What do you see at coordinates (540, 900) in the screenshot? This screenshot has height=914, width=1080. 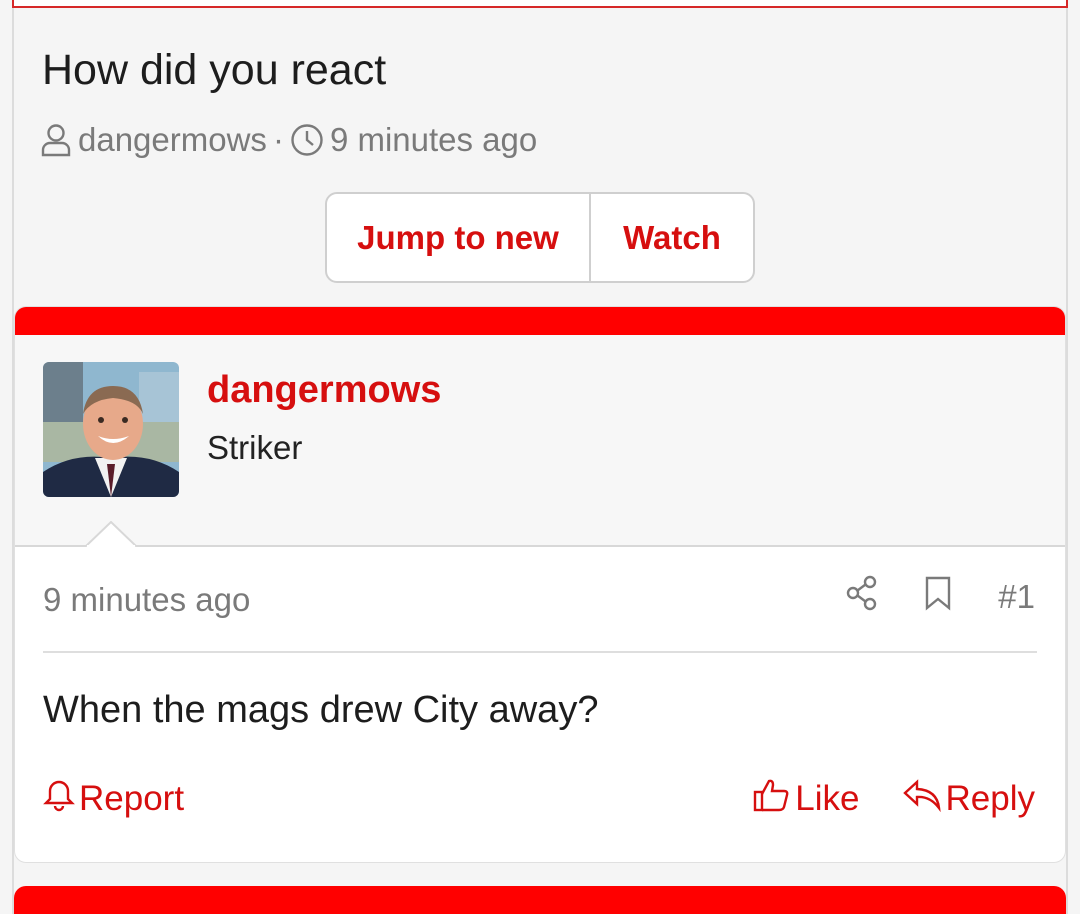 I see `next-post-header-bar` at bounding box center [540, 900].